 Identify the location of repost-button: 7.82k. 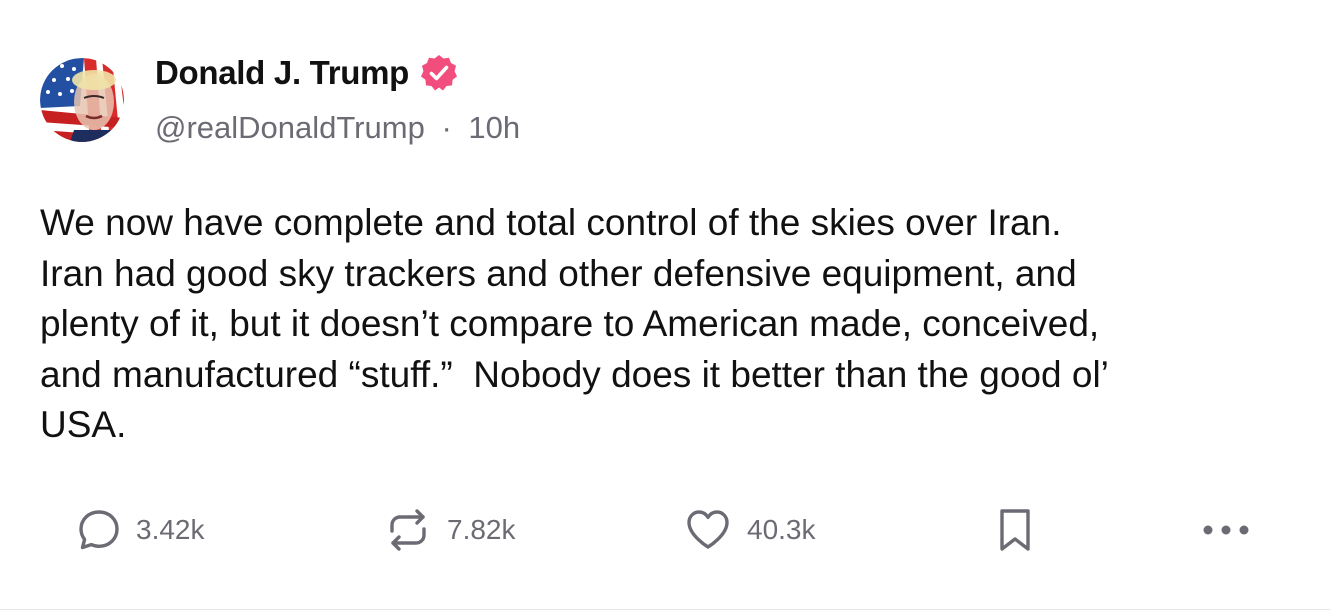
(449, 530).